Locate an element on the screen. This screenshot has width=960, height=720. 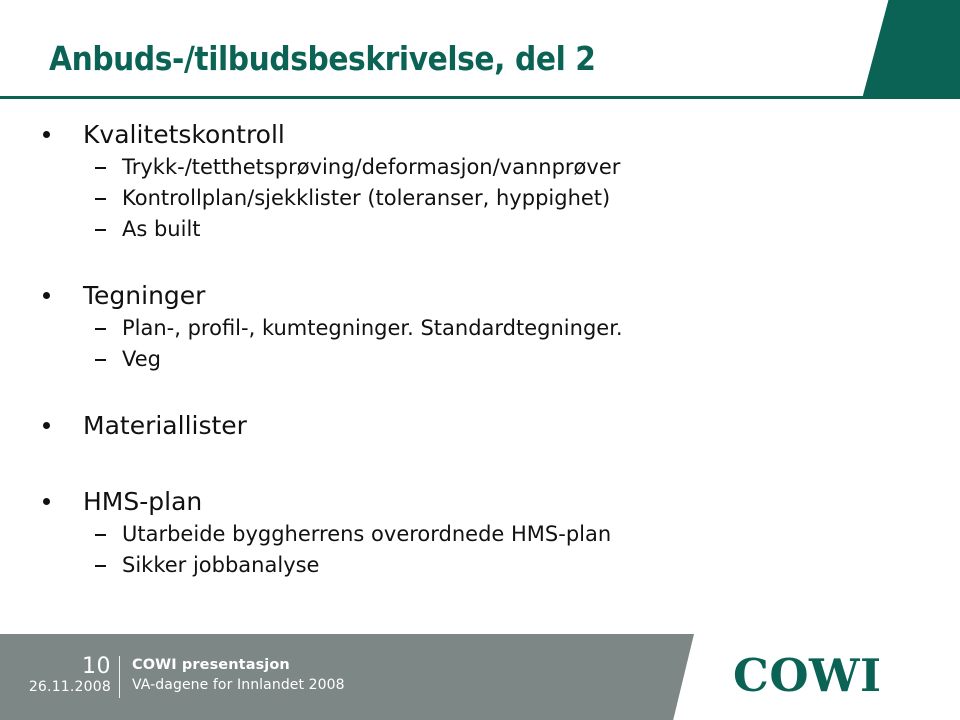
slide-page-number: 10 is located at coordinates (96, 666).